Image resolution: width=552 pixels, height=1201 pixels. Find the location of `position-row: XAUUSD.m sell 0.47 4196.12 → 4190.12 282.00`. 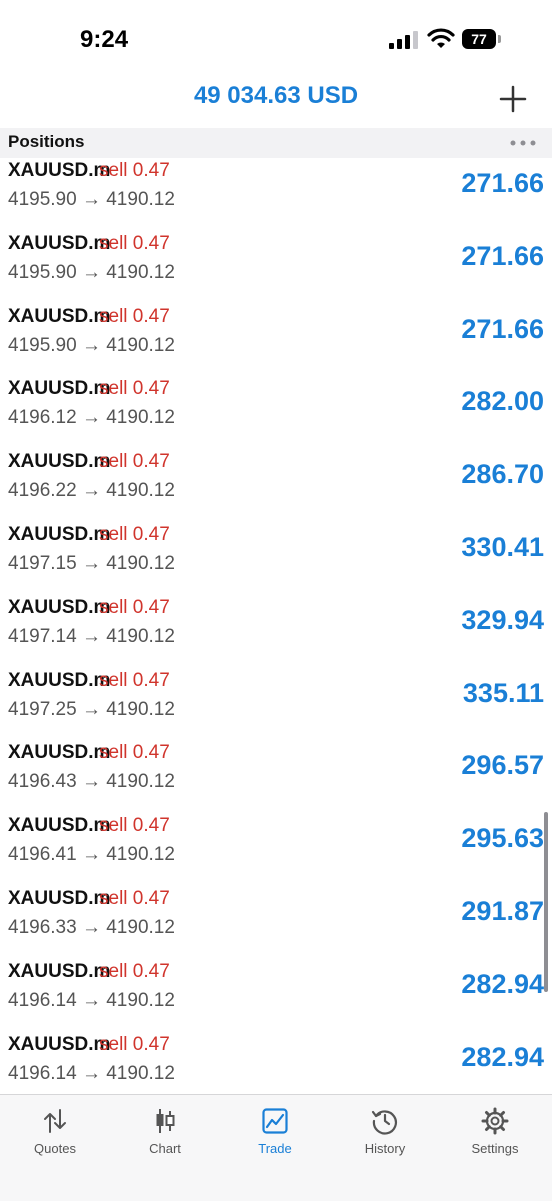

position-row: XAUUSD.m sell 0.47 4196.12 → 4190.12 282.00 is located at coordinates (276, 412).